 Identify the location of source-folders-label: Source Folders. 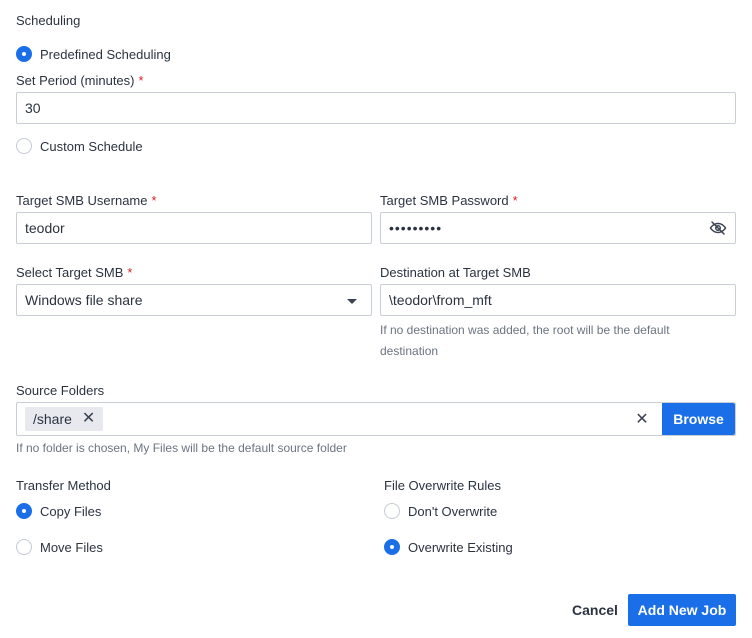
(60, 390).